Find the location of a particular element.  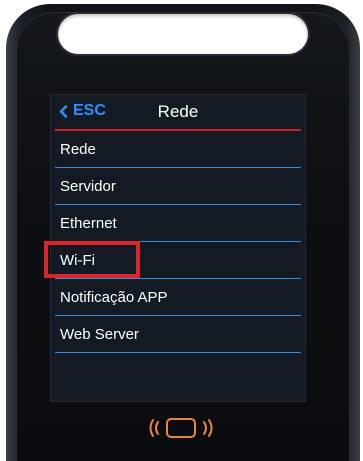

screen-header: ESC Rede is located at coordinates (178, 112).